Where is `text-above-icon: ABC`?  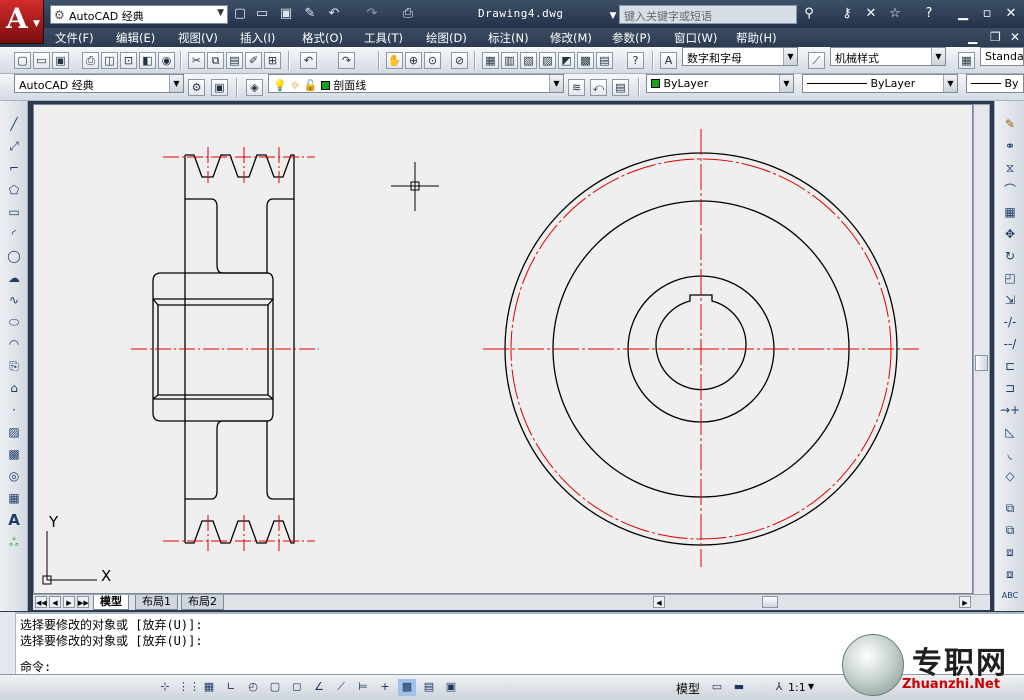
text-above-icon: ABC is located at coordinates (1010, 596).